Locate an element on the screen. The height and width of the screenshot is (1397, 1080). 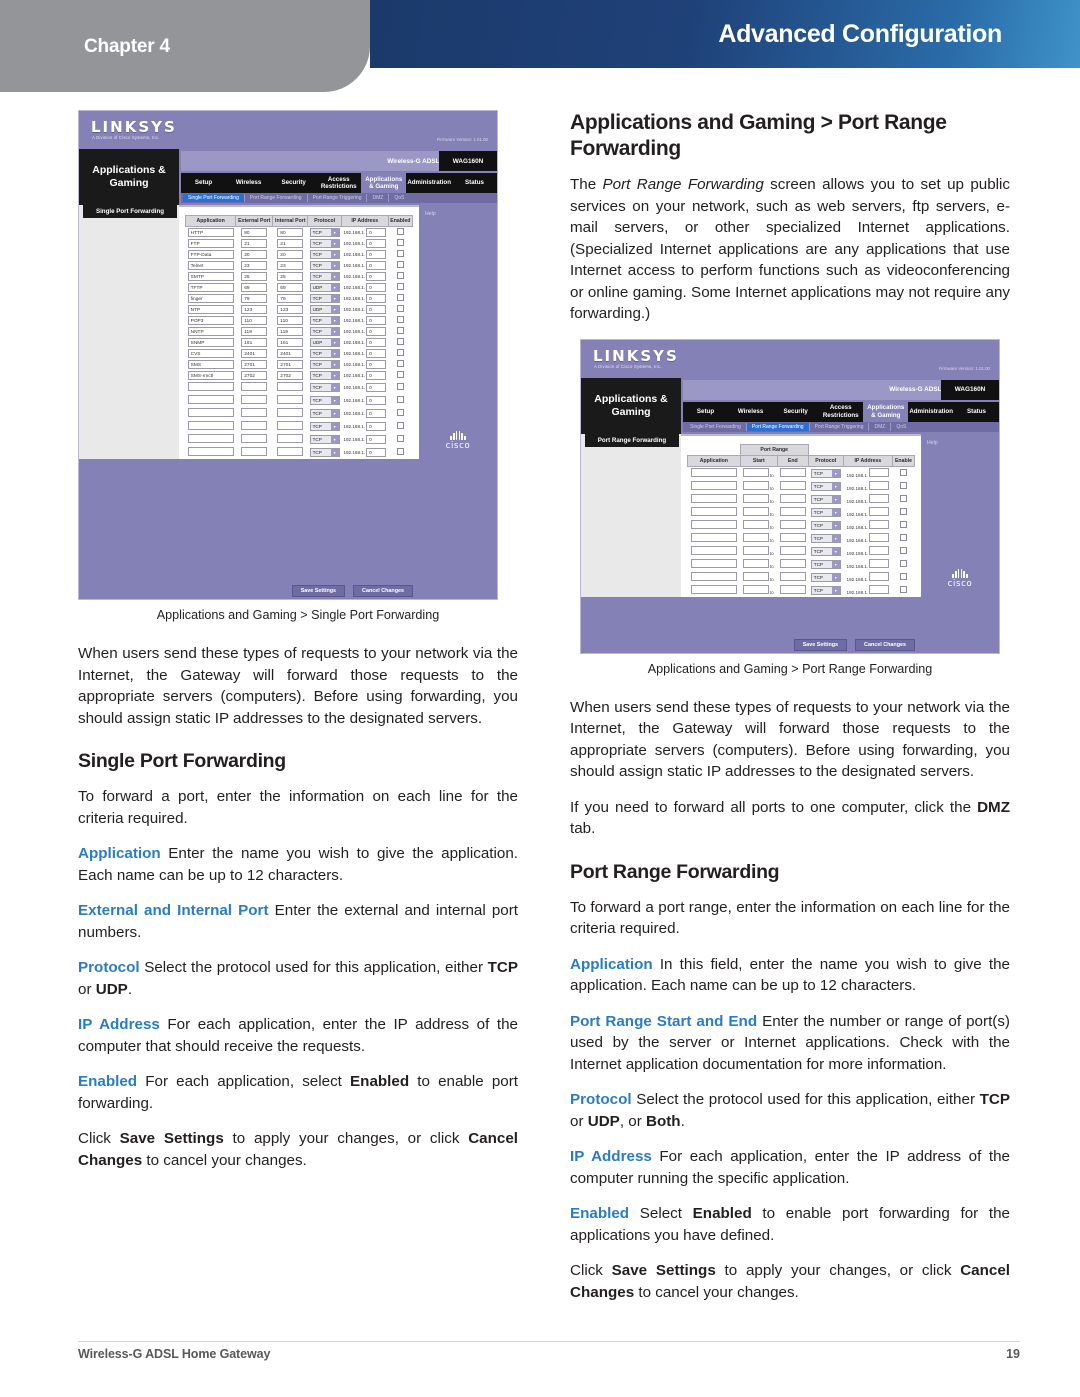
application-input: TFTP is located at coordinates (210, 287).